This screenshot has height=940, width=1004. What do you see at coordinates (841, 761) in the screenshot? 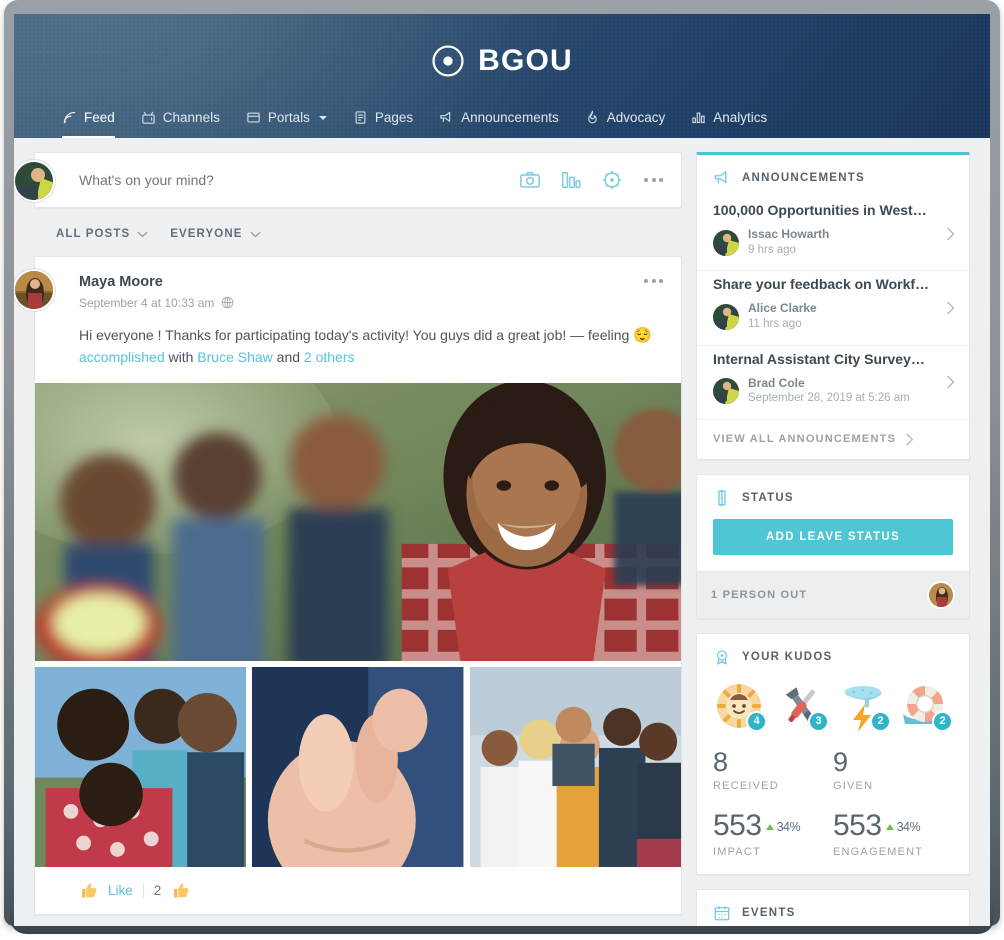
I see `kudos-given-value: 9` at bounding box center [841, 761].